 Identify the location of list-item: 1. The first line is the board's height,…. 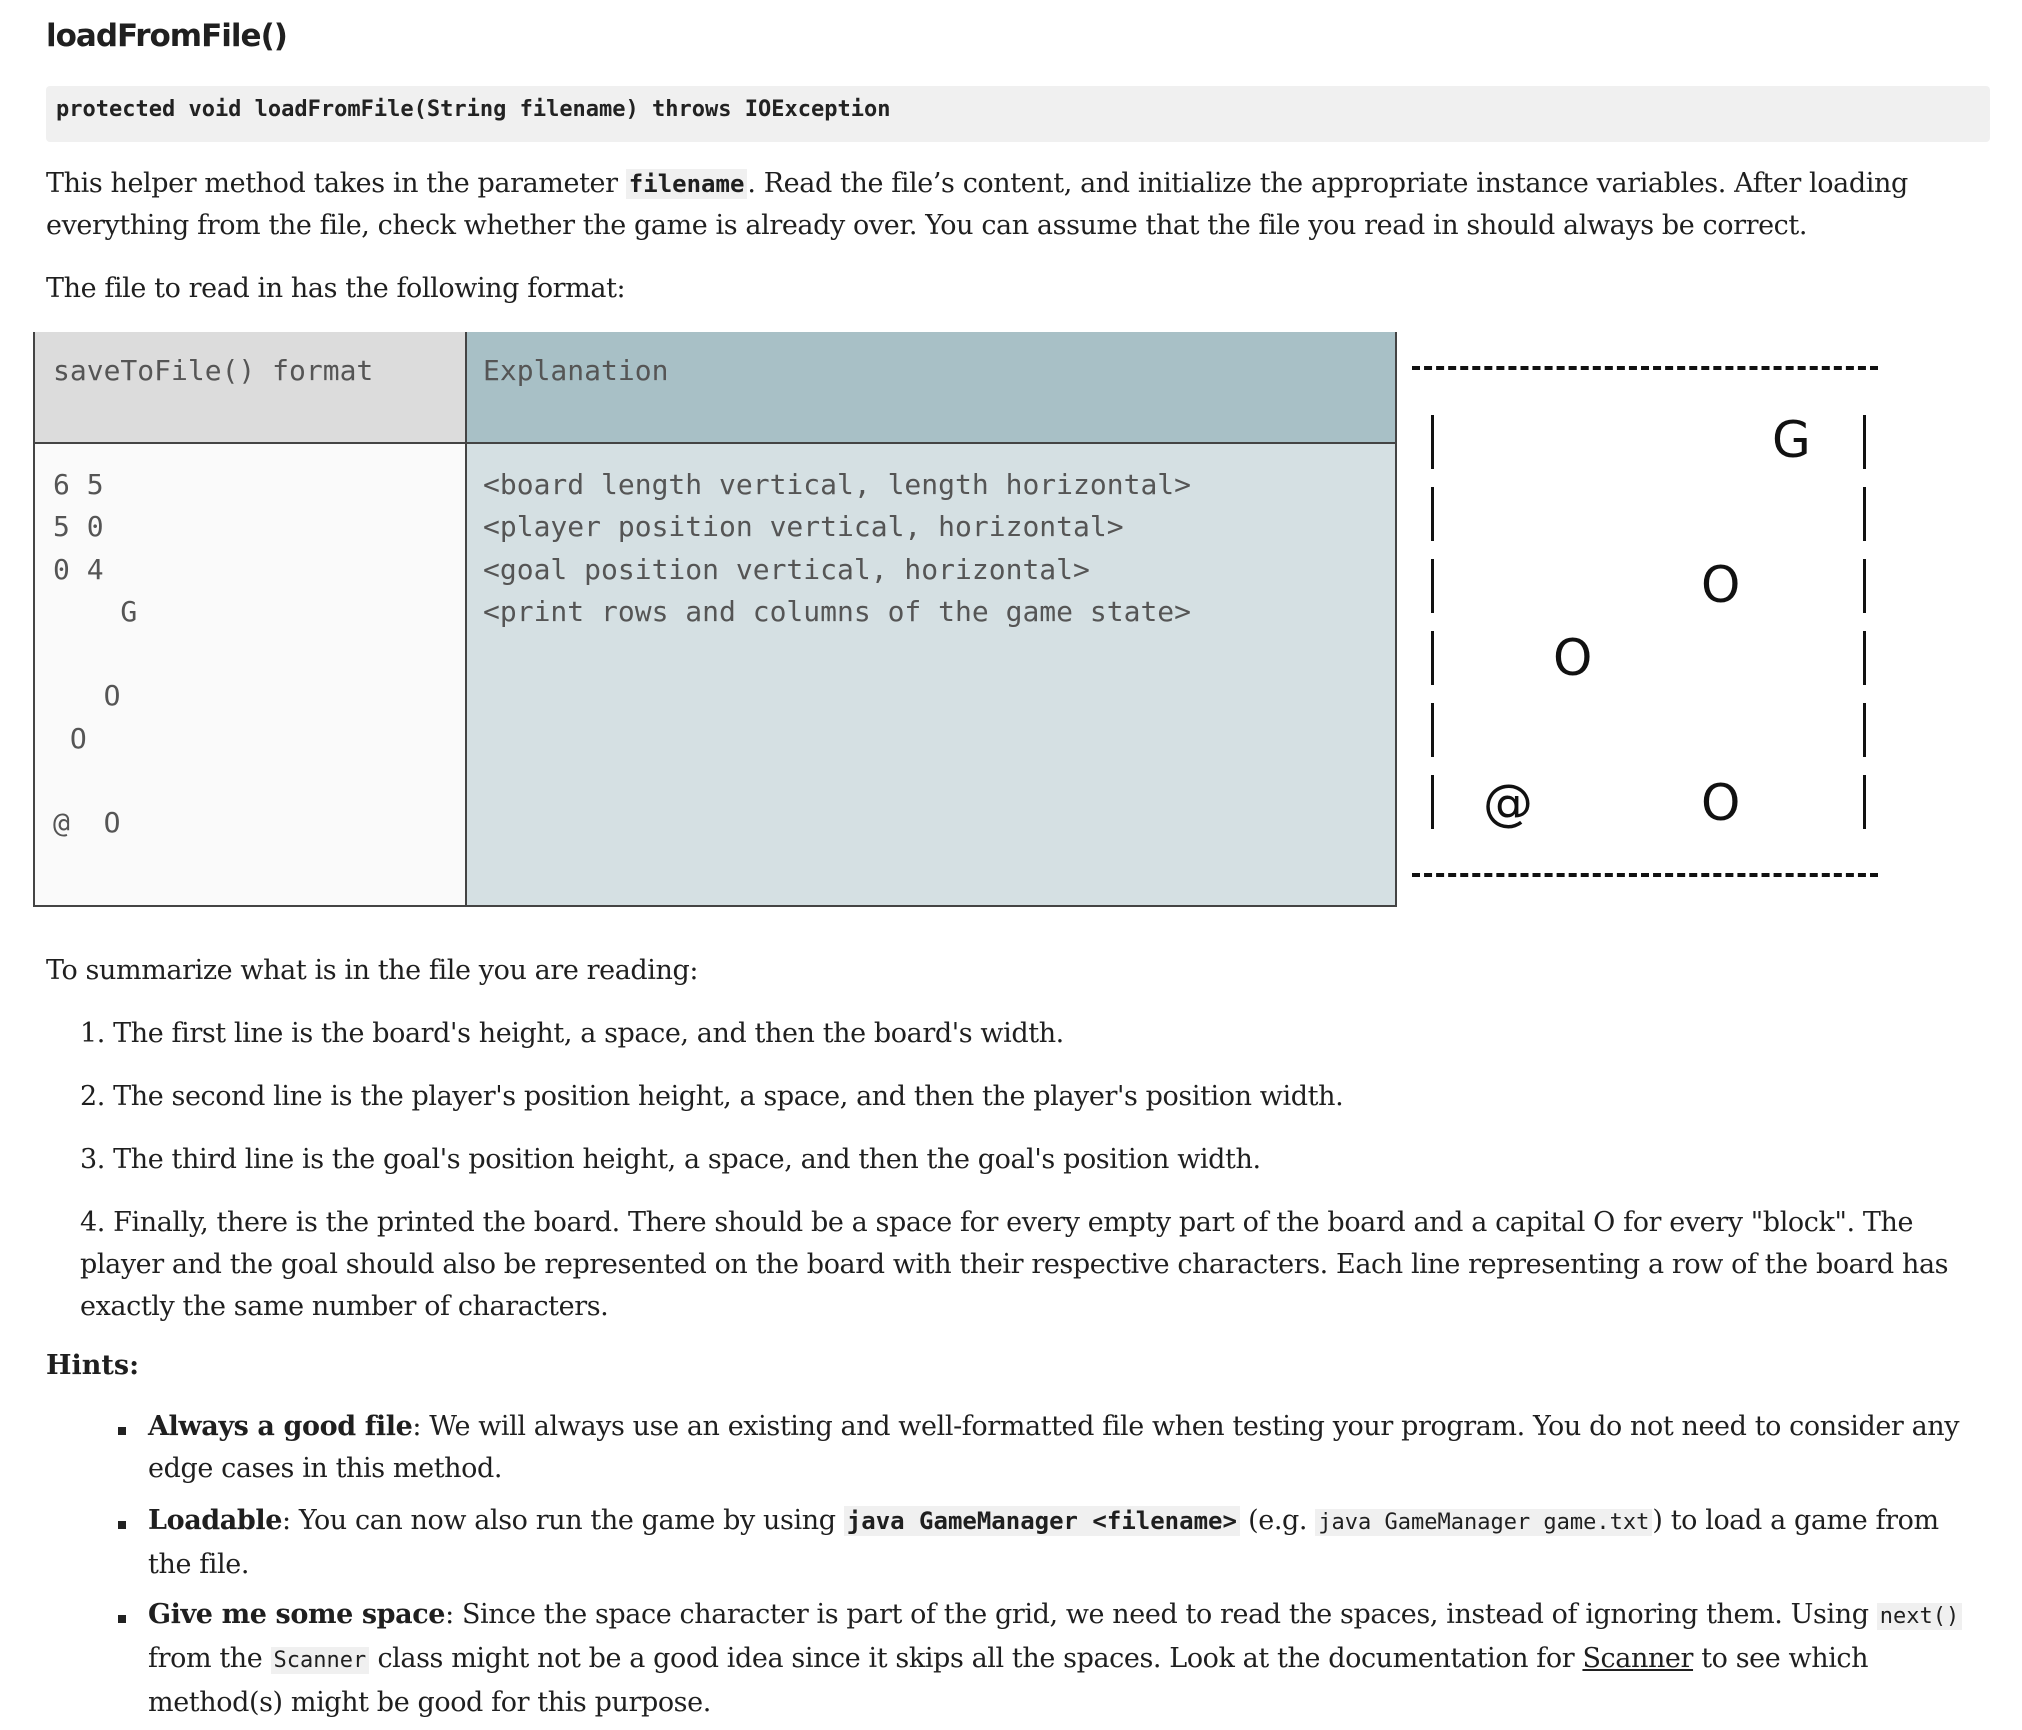
(572, 1033).